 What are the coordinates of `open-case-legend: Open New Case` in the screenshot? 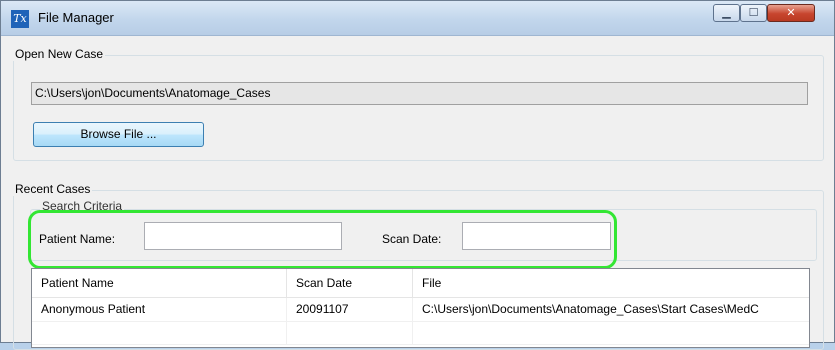 It's located at (59, 54).